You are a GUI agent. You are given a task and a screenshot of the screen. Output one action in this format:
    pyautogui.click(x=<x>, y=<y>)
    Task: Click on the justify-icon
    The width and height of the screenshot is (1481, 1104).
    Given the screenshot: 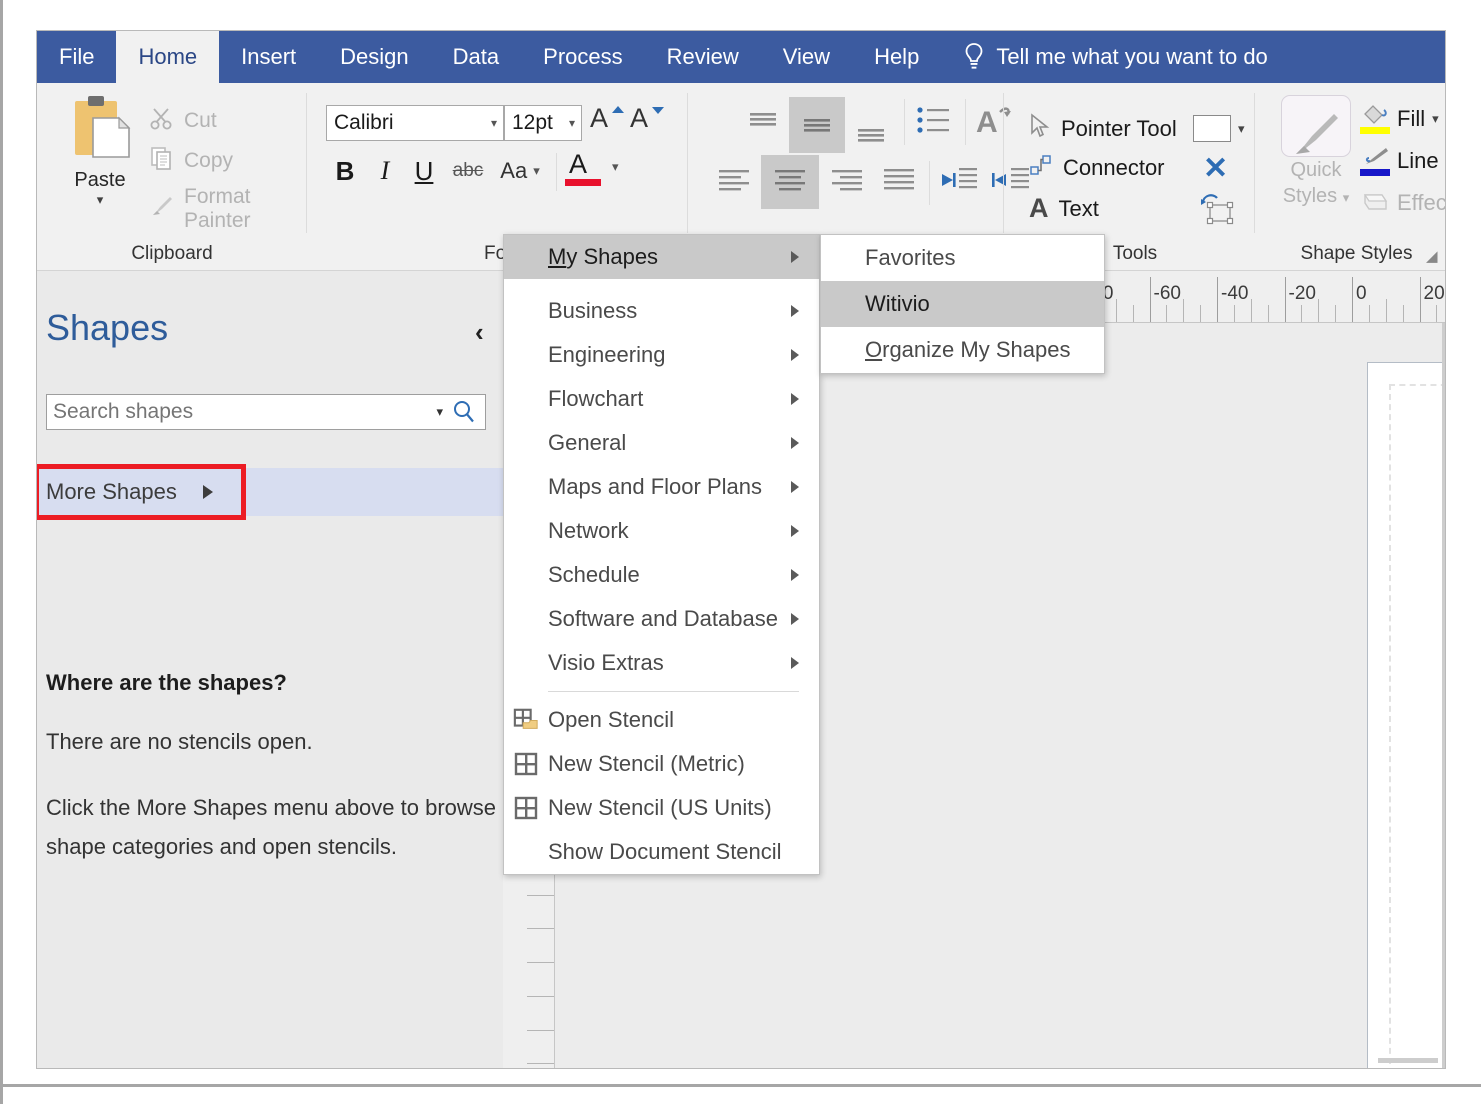 What is the action you would take?
    pyautogui.click(x=899, y=182)
    